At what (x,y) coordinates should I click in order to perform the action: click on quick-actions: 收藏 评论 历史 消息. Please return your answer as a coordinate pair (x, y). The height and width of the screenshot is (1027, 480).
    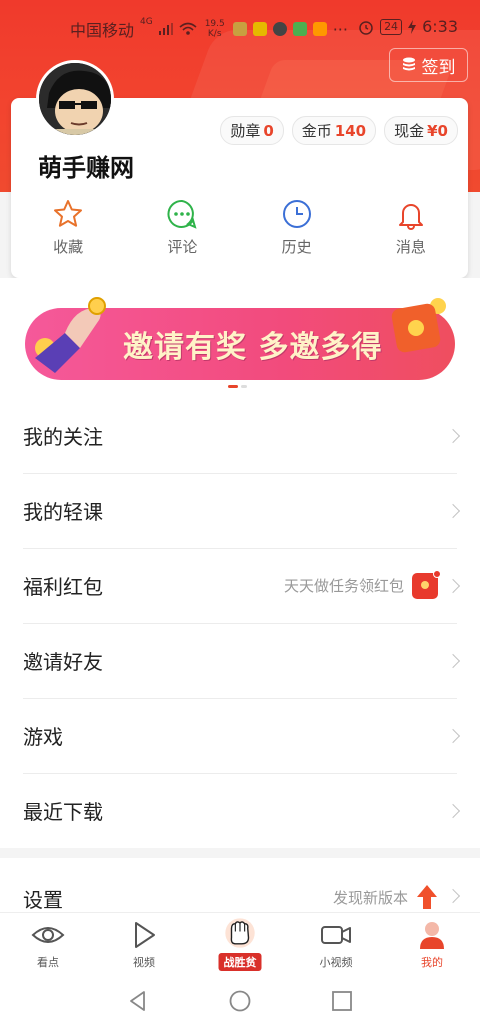
    Looking at the image, I should click on (239, 227).